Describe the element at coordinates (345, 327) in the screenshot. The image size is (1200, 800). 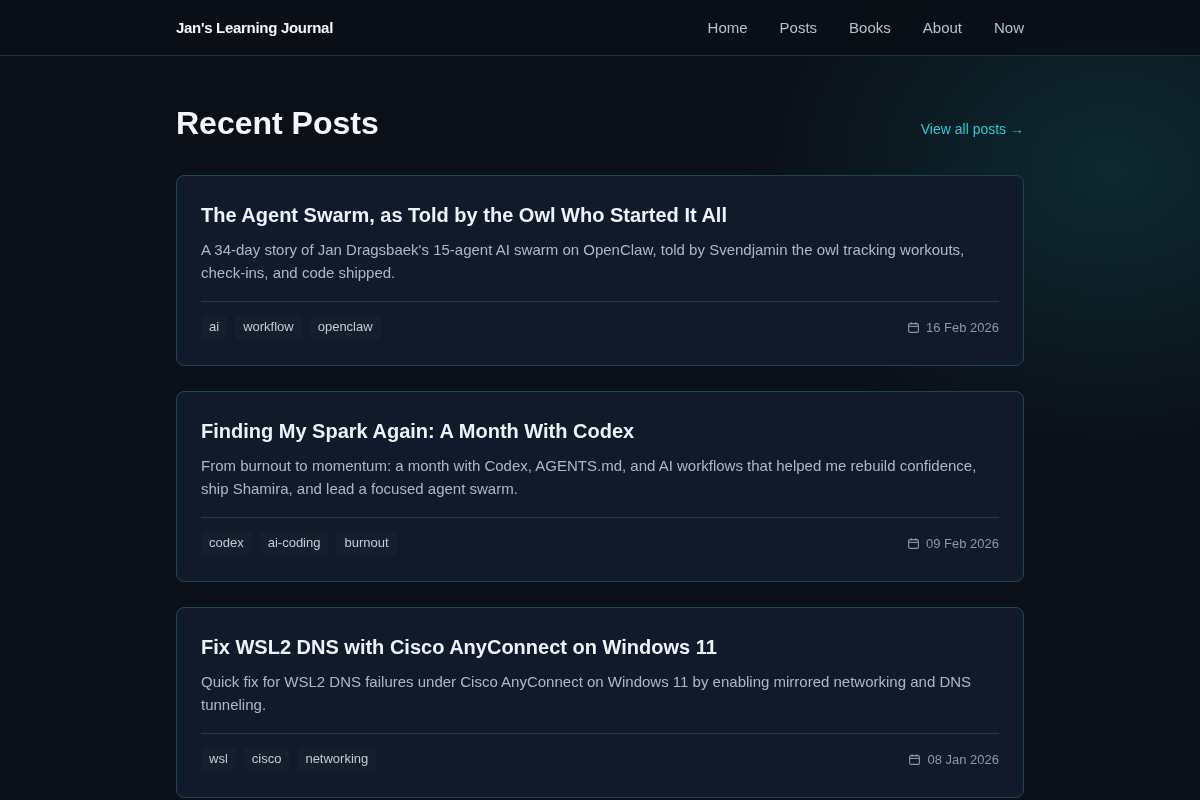
I see `tag-chip: openclaw` at that location.